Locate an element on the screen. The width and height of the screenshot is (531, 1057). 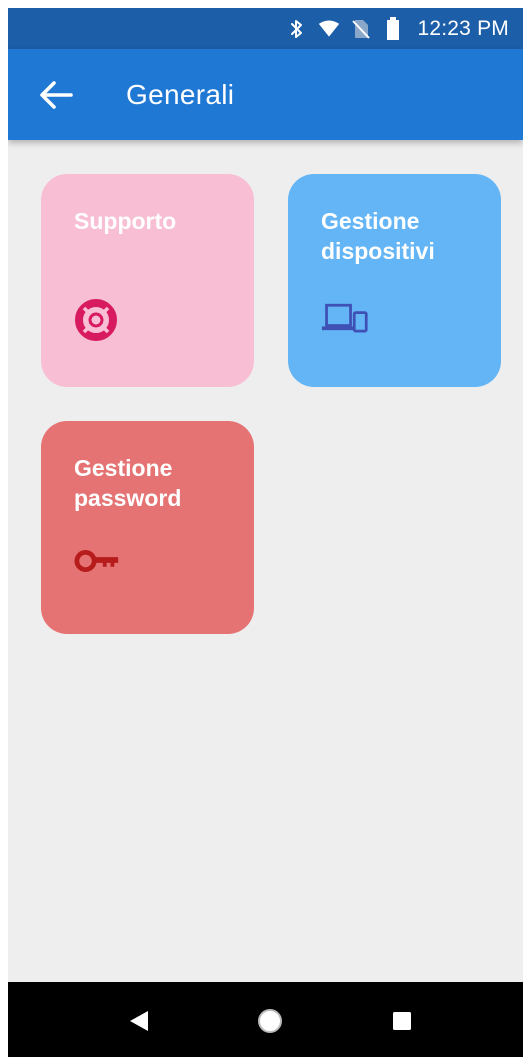
nav-back-button is located at coordinates (139, 1021).